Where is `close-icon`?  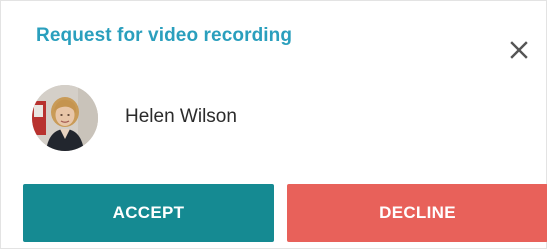 close-icon is located at coordinates (519, 50).